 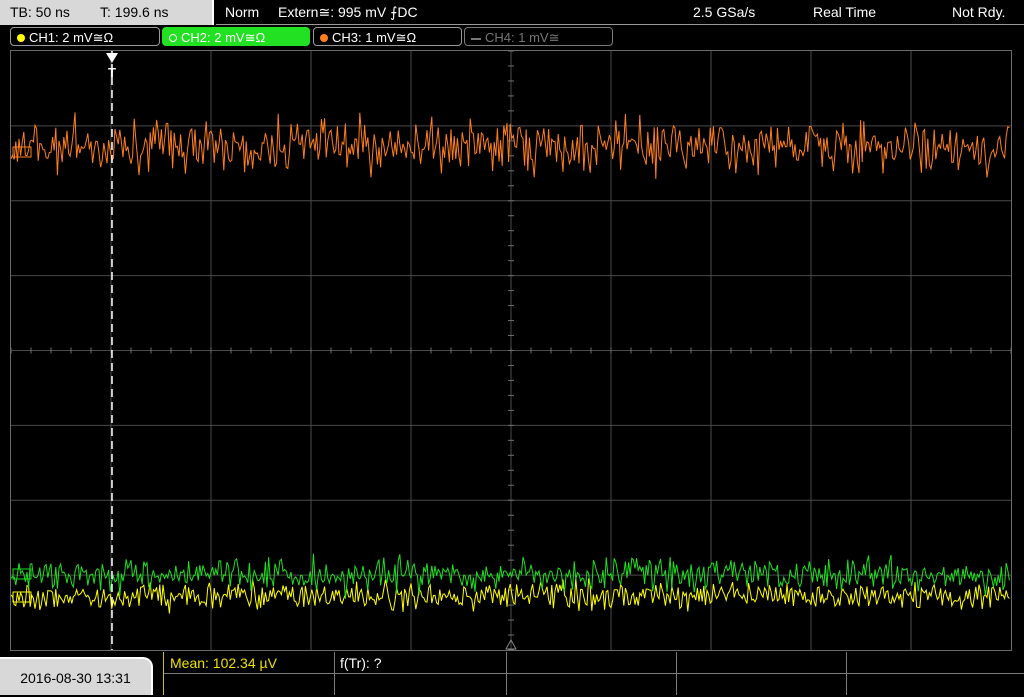 What do you see at coordinates (476, 38) in the screenshot?
I see `ch4-indicator-icon` at bounding box center [476, 38].